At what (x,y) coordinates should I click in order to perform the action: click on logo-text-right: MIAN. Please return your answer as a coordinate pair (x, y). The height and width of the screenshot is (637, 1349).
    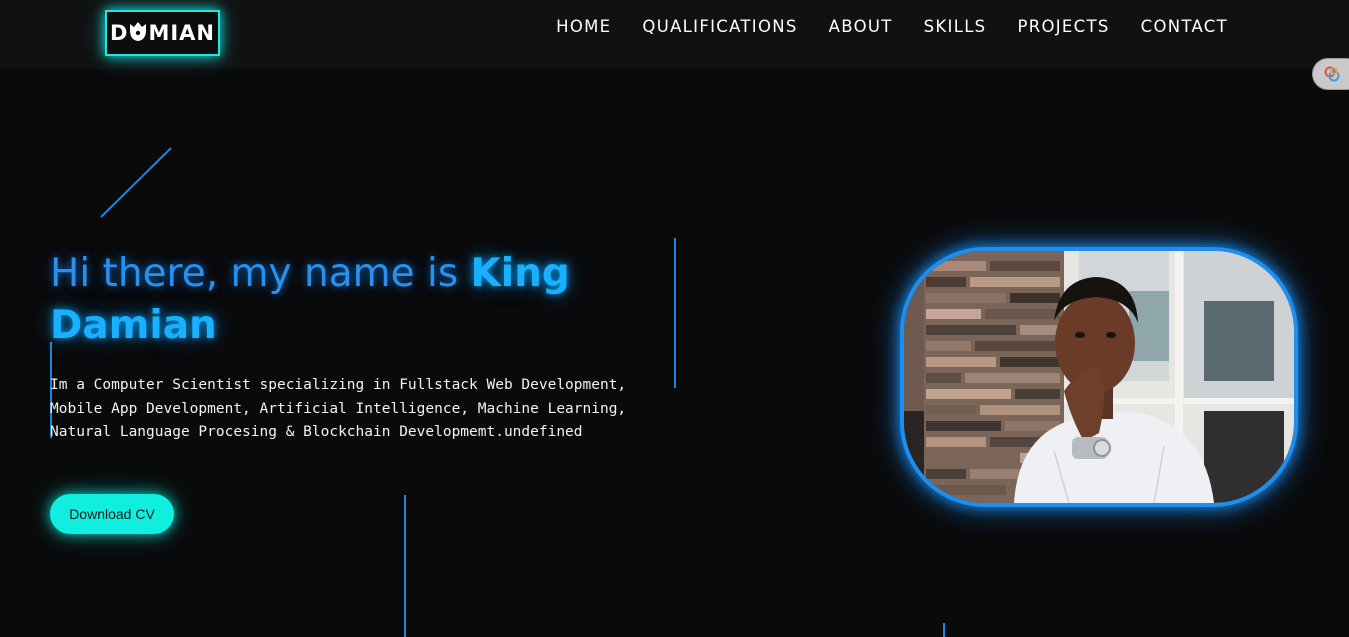
    Looking at the image, I should click on (181, 33).